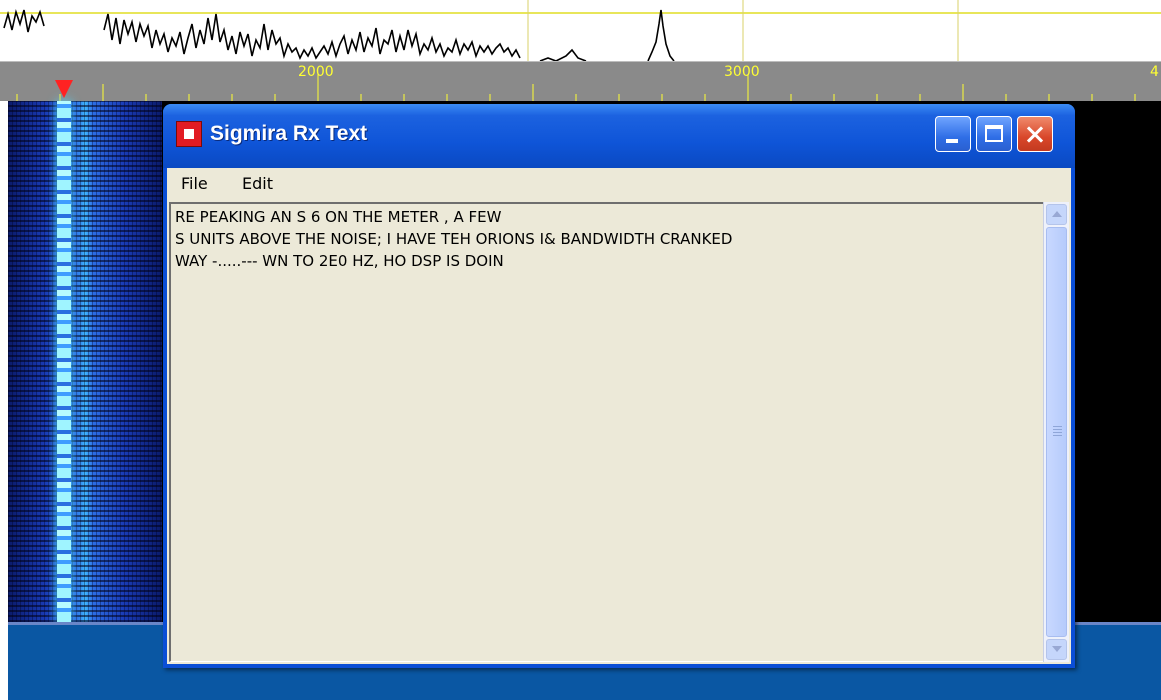 This screenshot has width=1161, height=700. What do you see at coordinates (1056, 214) in the screenshot?
I see `scroll-up-button` at bounding box center [1056, 214].